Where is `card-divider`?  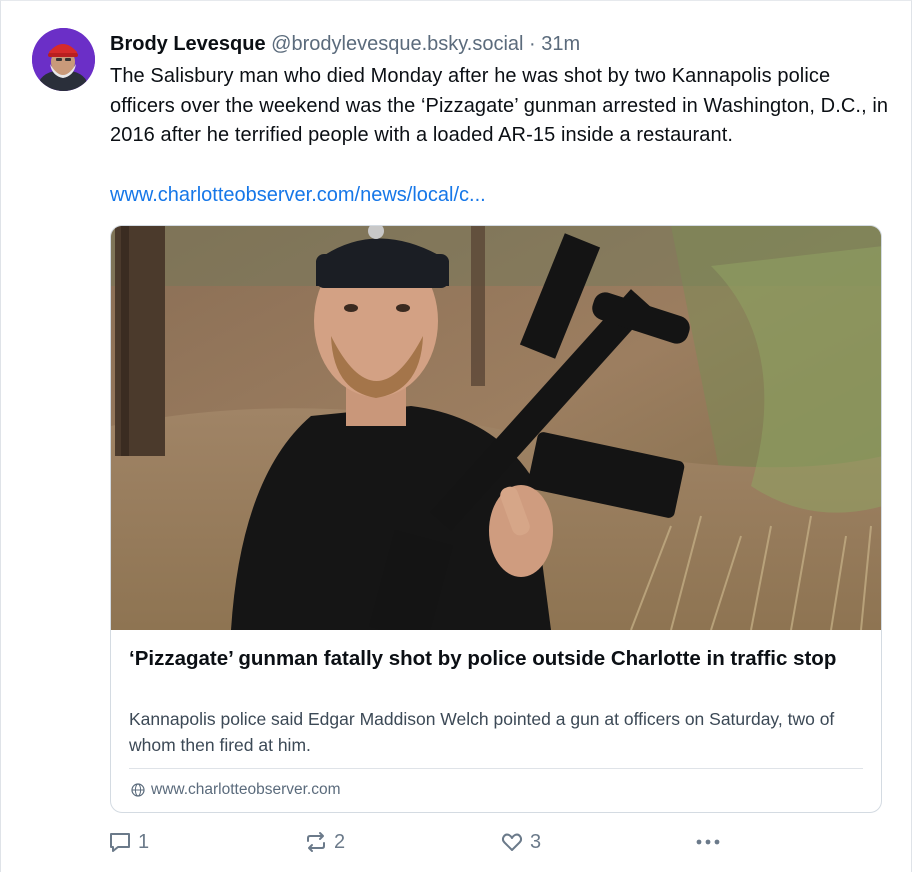
card-divider is located at coordinates (496, 768).